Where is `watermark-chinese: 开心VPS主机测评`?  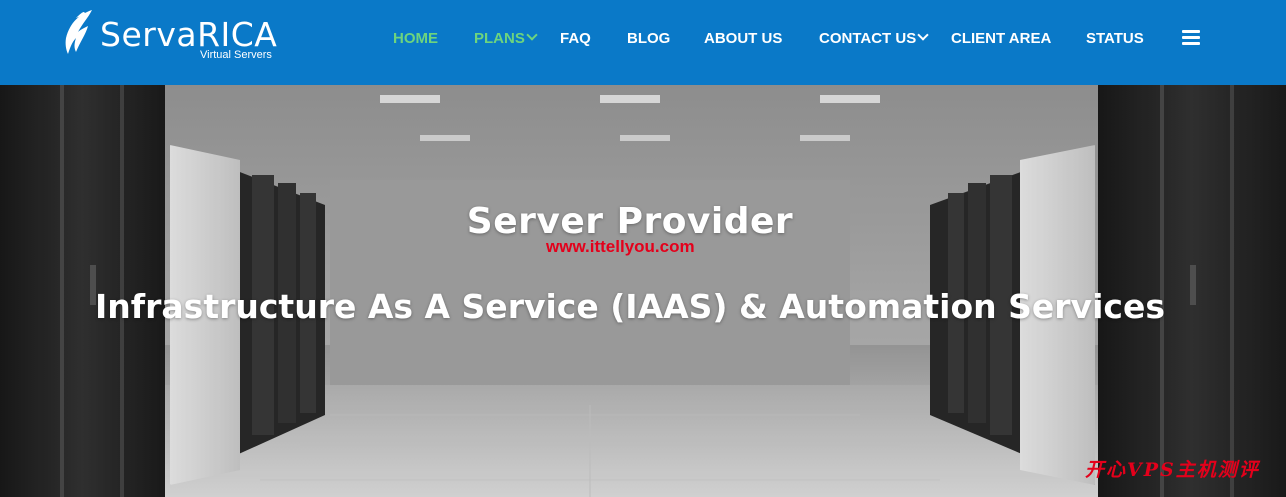
watermark-chinese: 开心VPS主机测评 is located at coordinates (1172, 470).